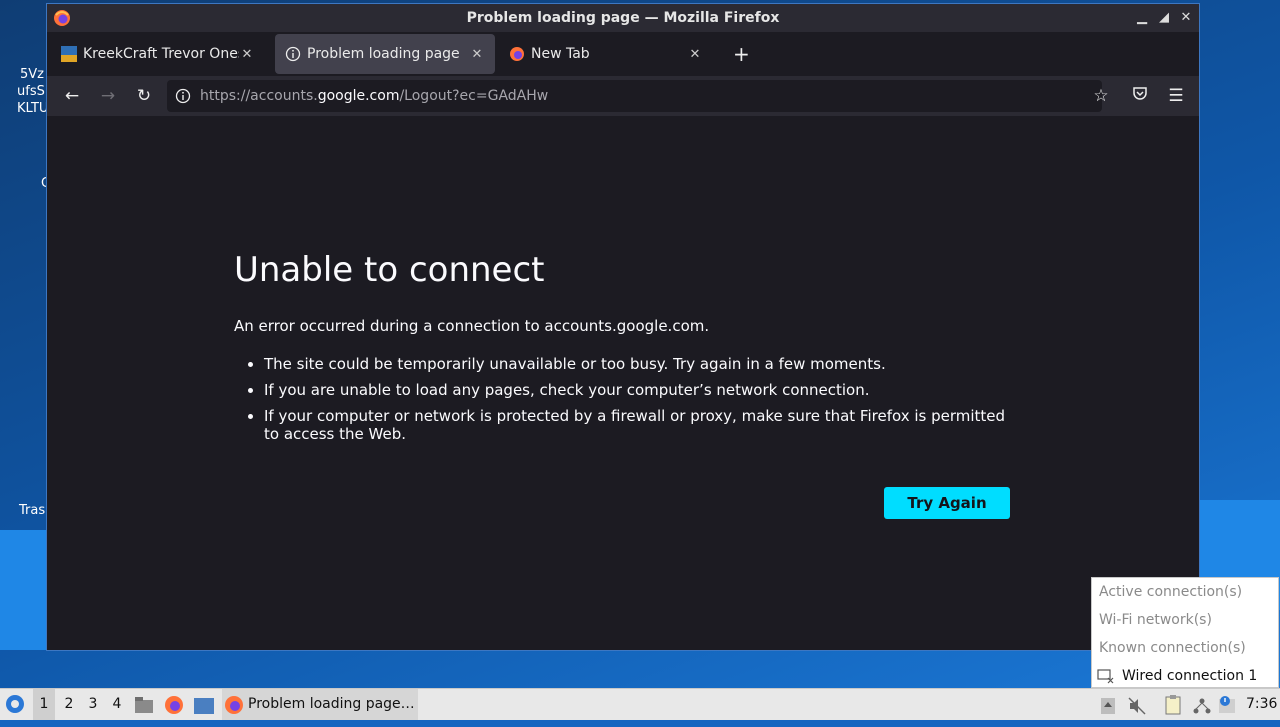  I want to click on menu-item-wired-connection: Wired connection 1, so click(1185, 676).